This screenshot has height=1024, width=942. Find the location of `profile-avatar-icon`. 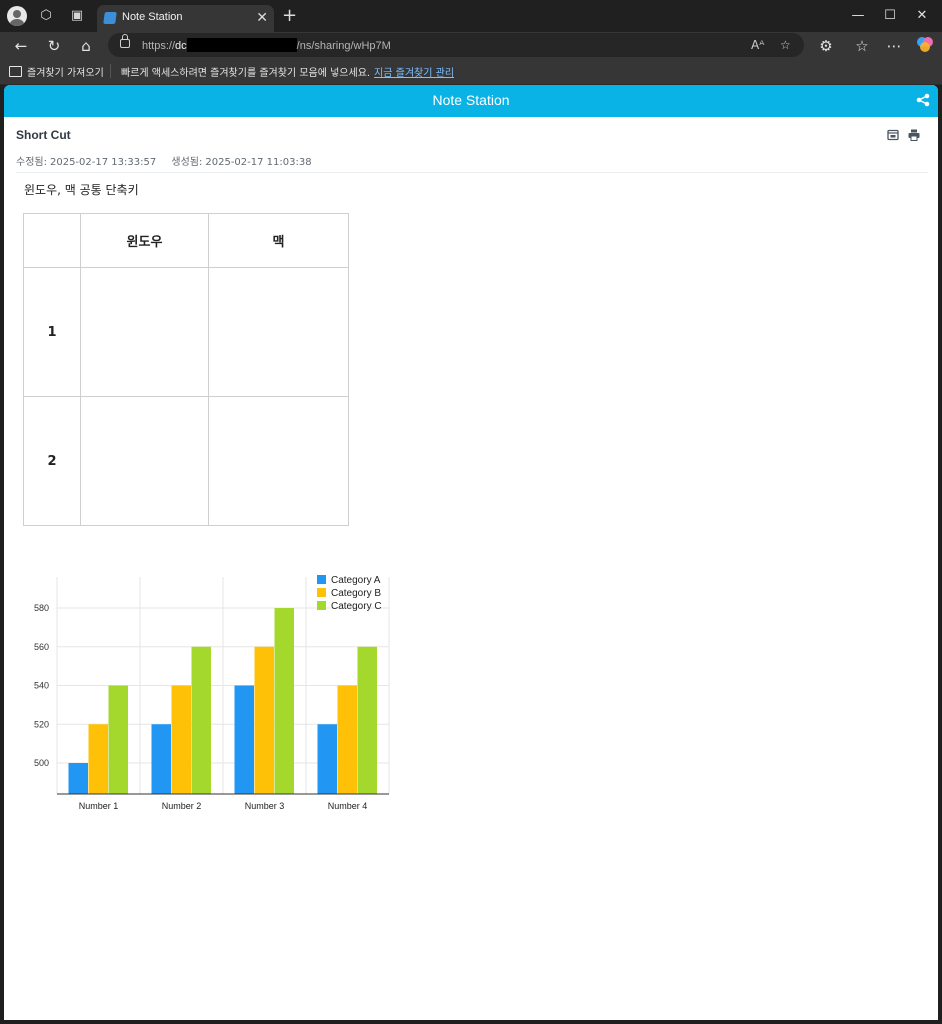

profile-avatar-icon is located at coordinates (17, 16).